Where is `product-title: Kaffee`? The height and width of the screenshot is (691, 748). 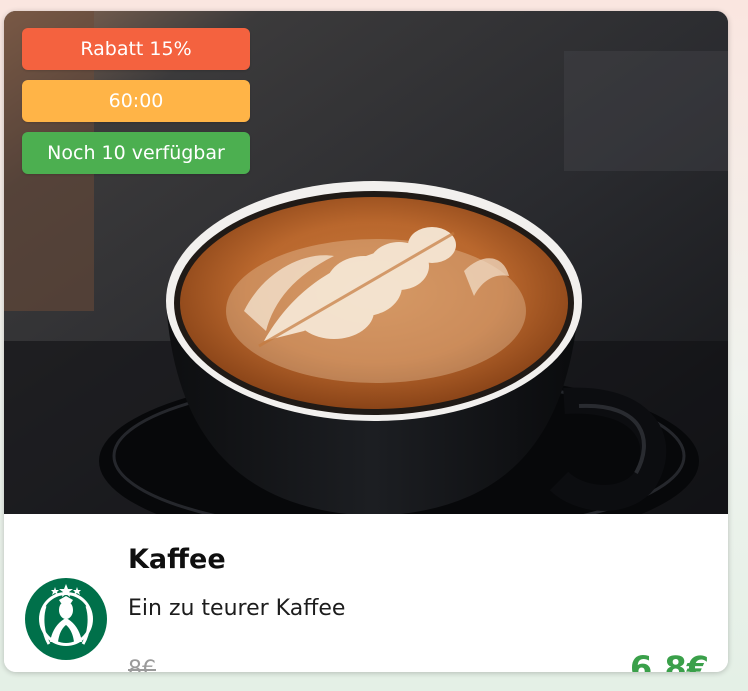 product-title: Kaffee is located at coordinates (177, 559).